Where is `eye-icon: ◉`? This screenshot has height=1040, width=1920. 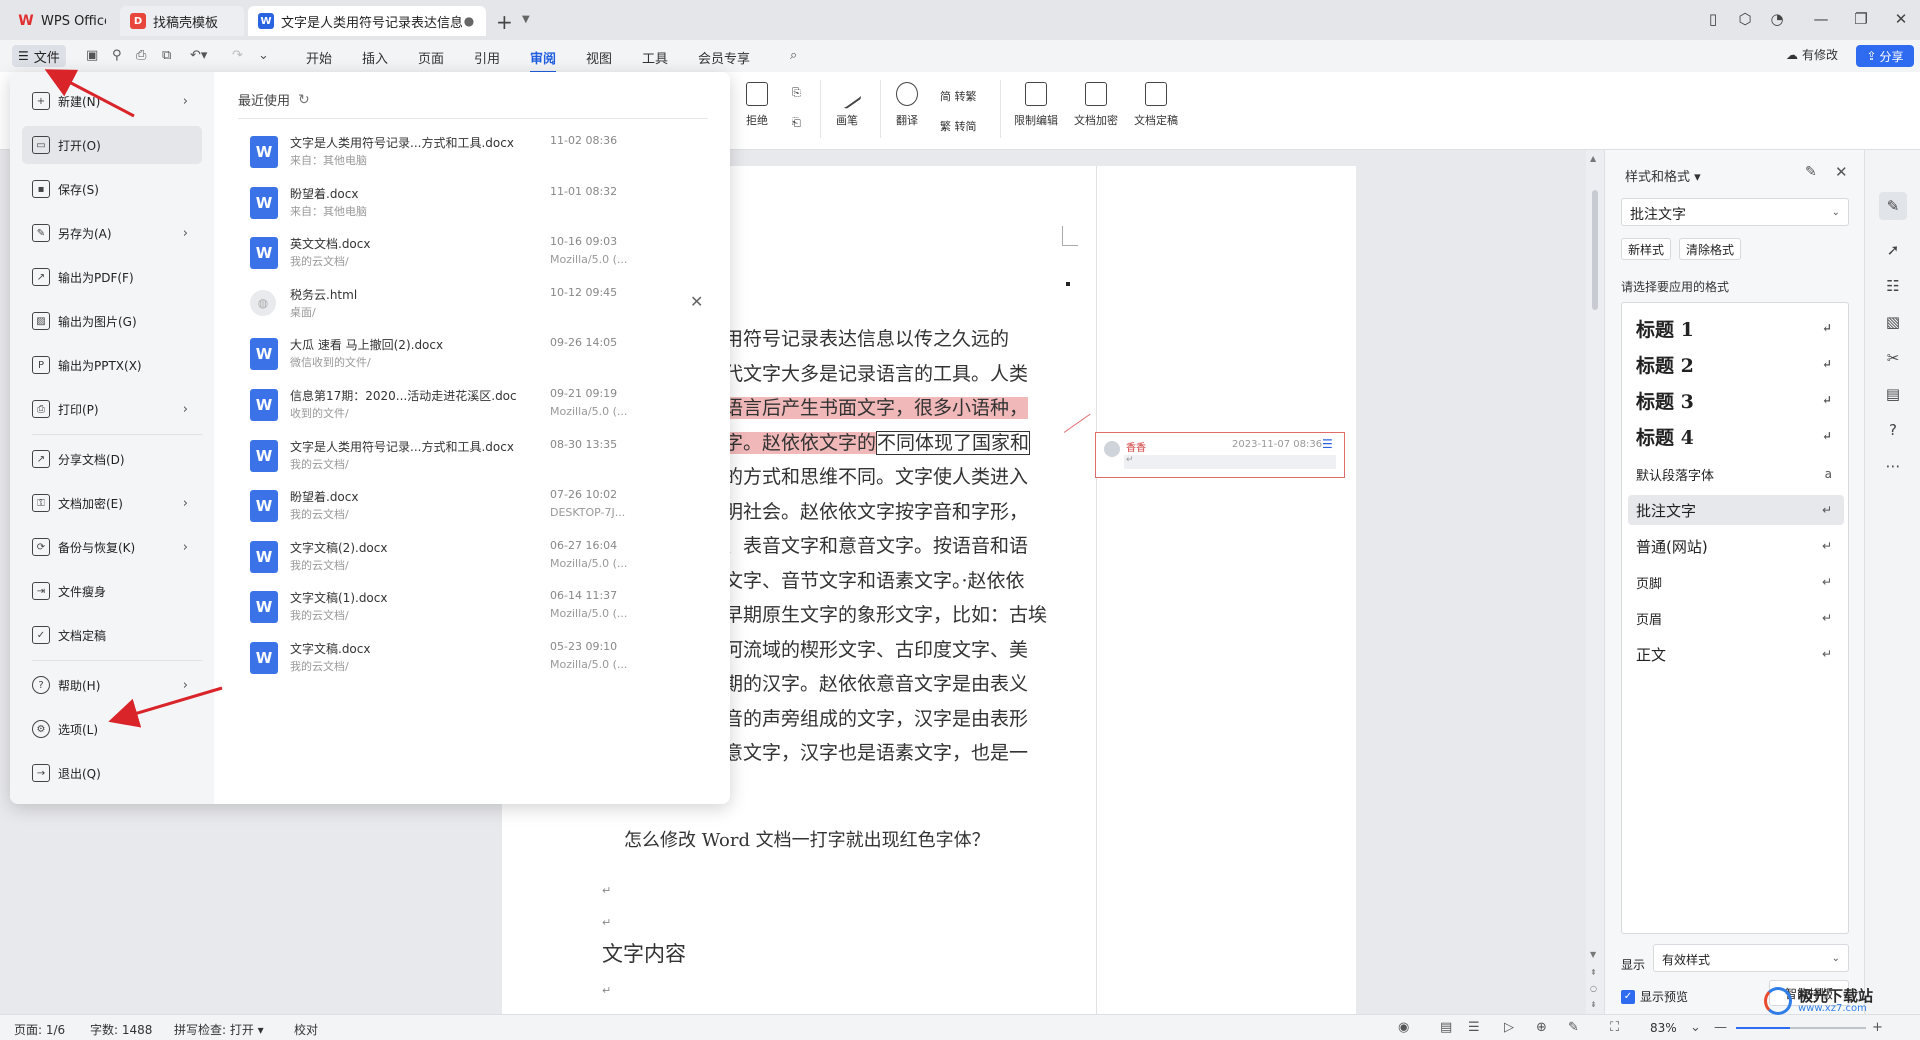
eye-icon: ◉ is located at coordinates (1403, 1027).